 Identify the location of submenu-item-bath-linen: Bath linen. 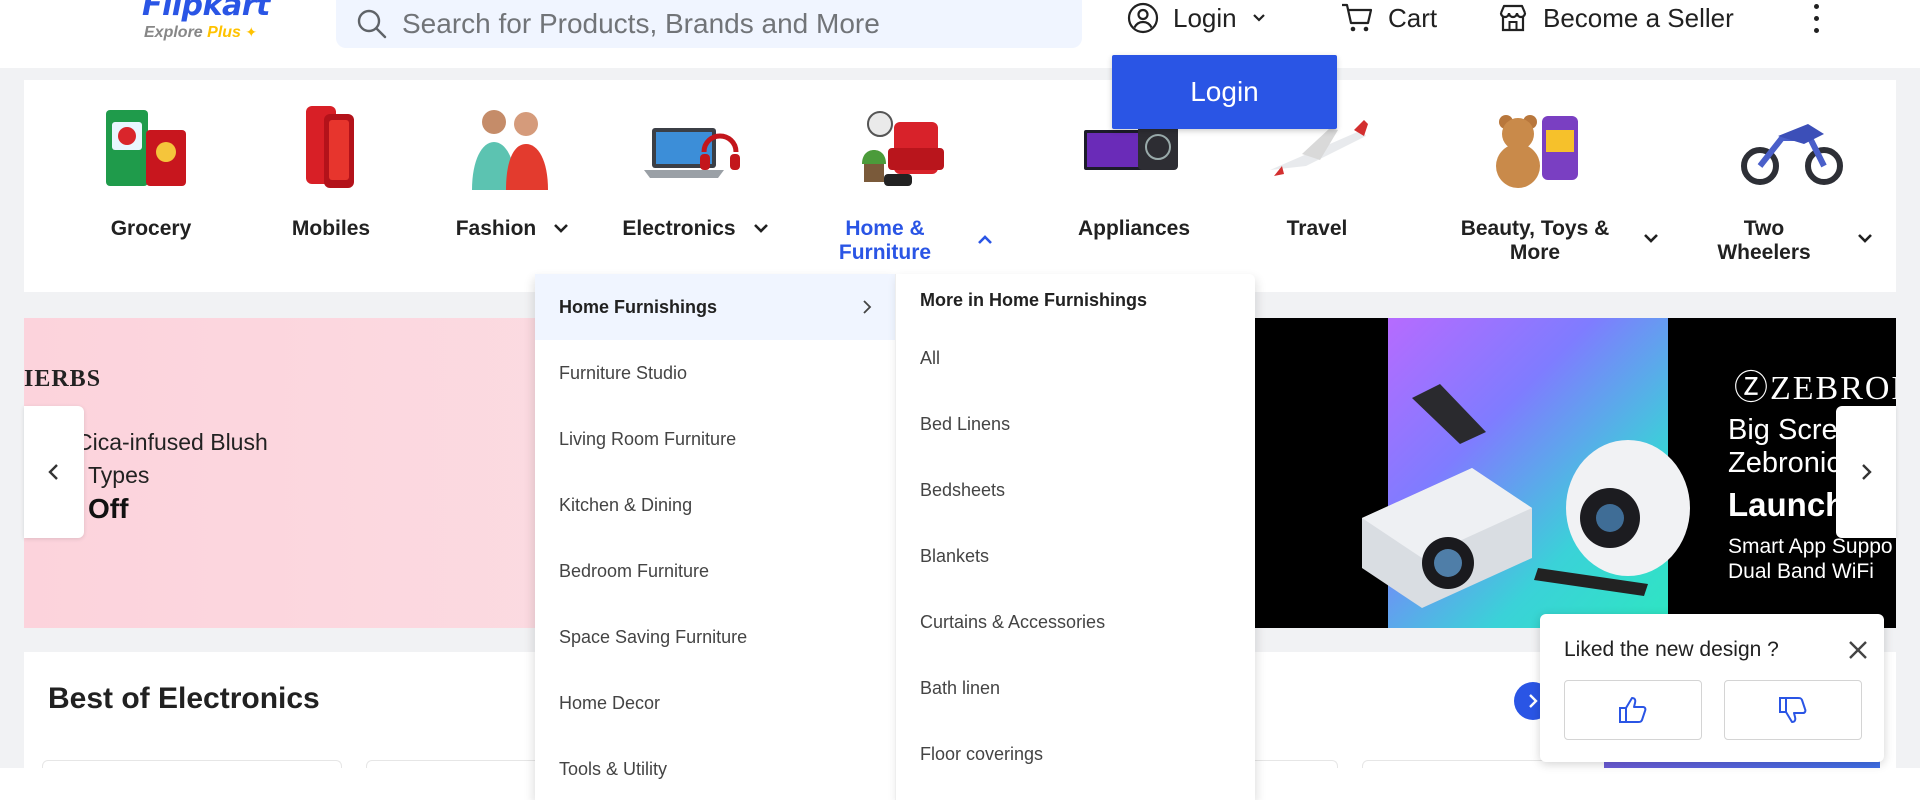
(960, 688).